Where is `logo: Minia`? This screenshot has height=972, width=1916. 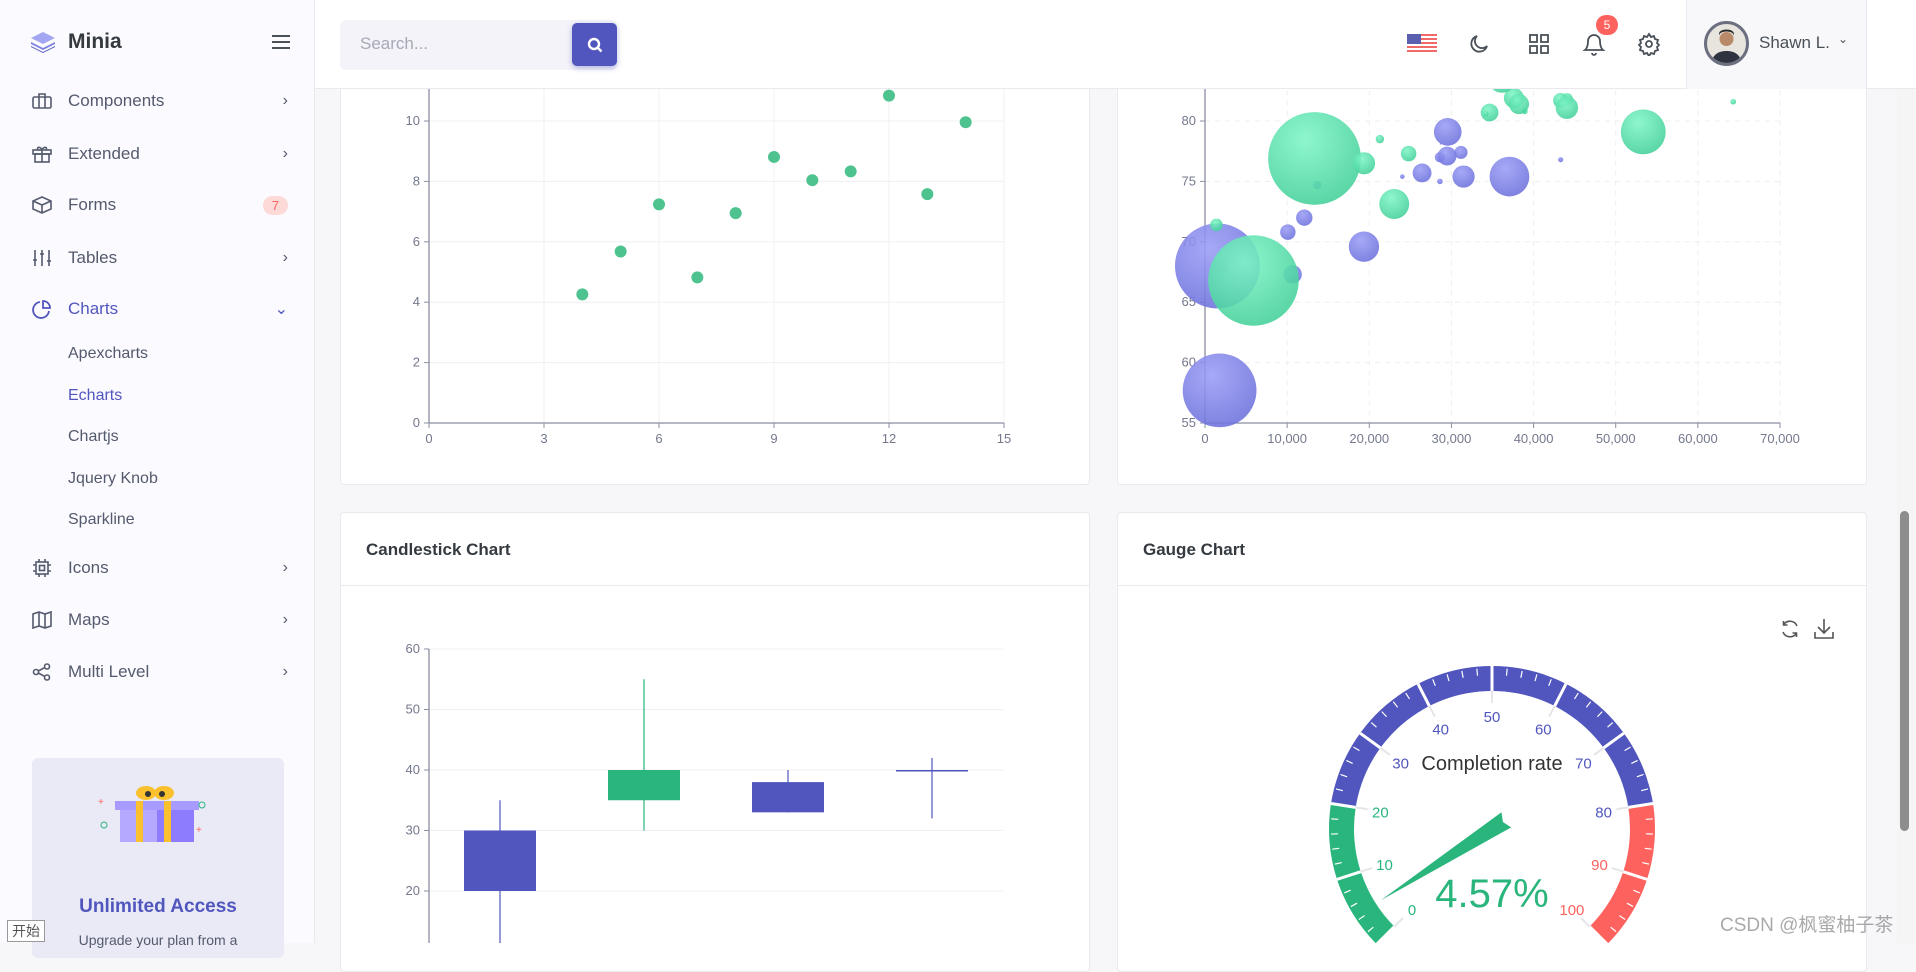
logo: Minia is located at coordinates (76, 42).